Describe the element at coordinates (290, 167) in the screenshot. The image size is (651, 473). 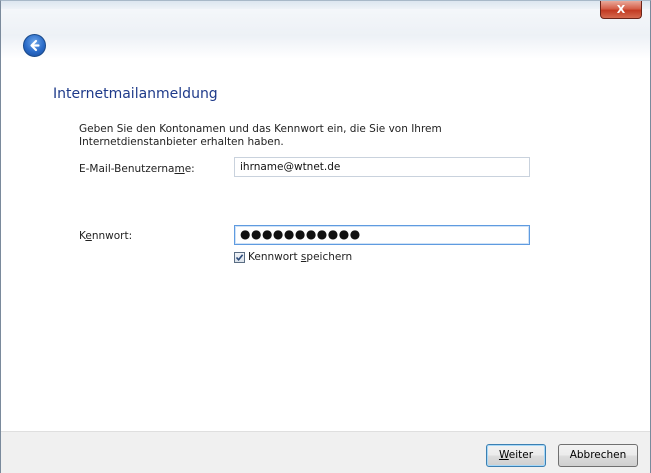
I see `username-value: ihrname@wtnet.de` at that location.